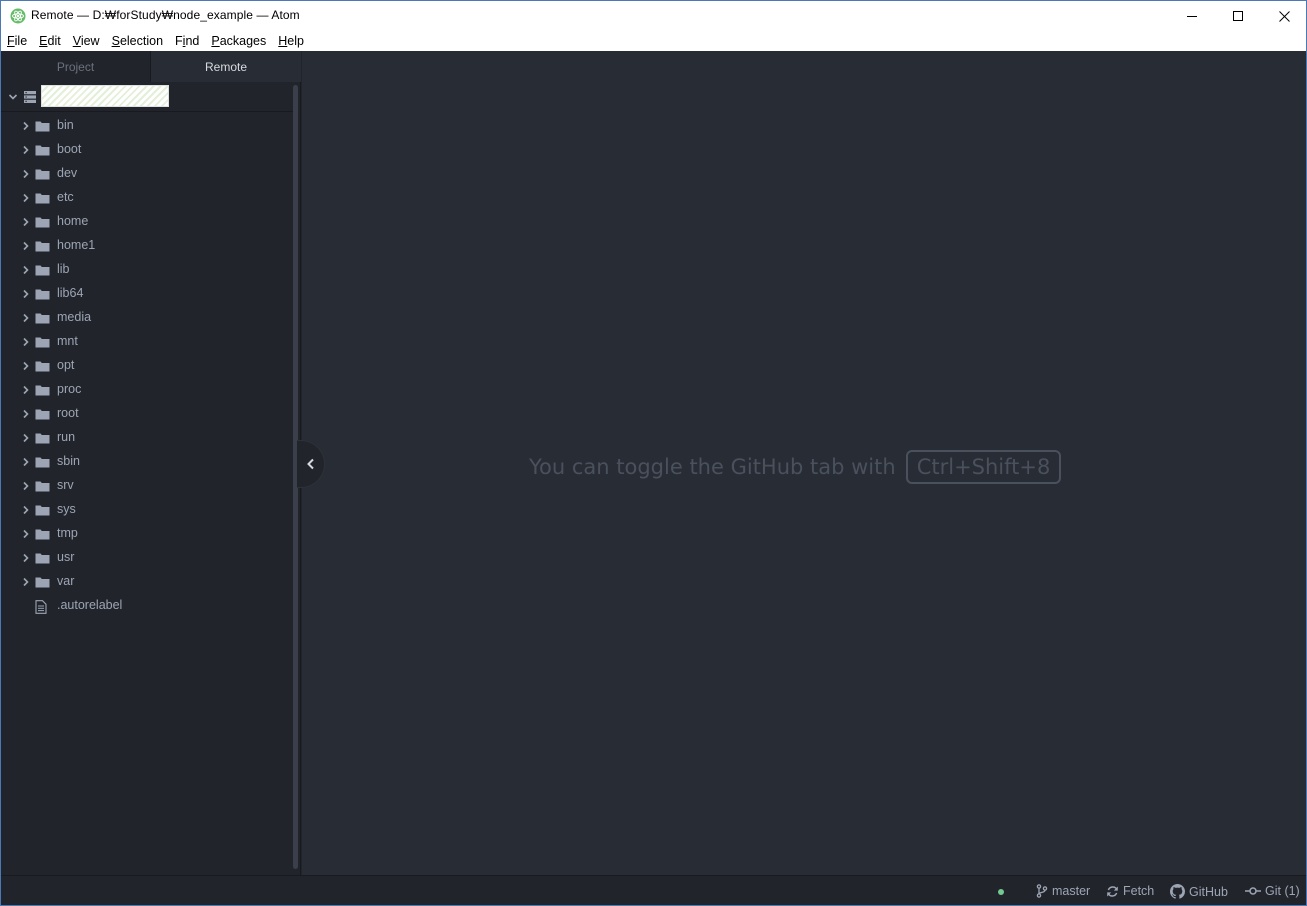  I want to click on tree-folder-item: lib, so click(147, 270).